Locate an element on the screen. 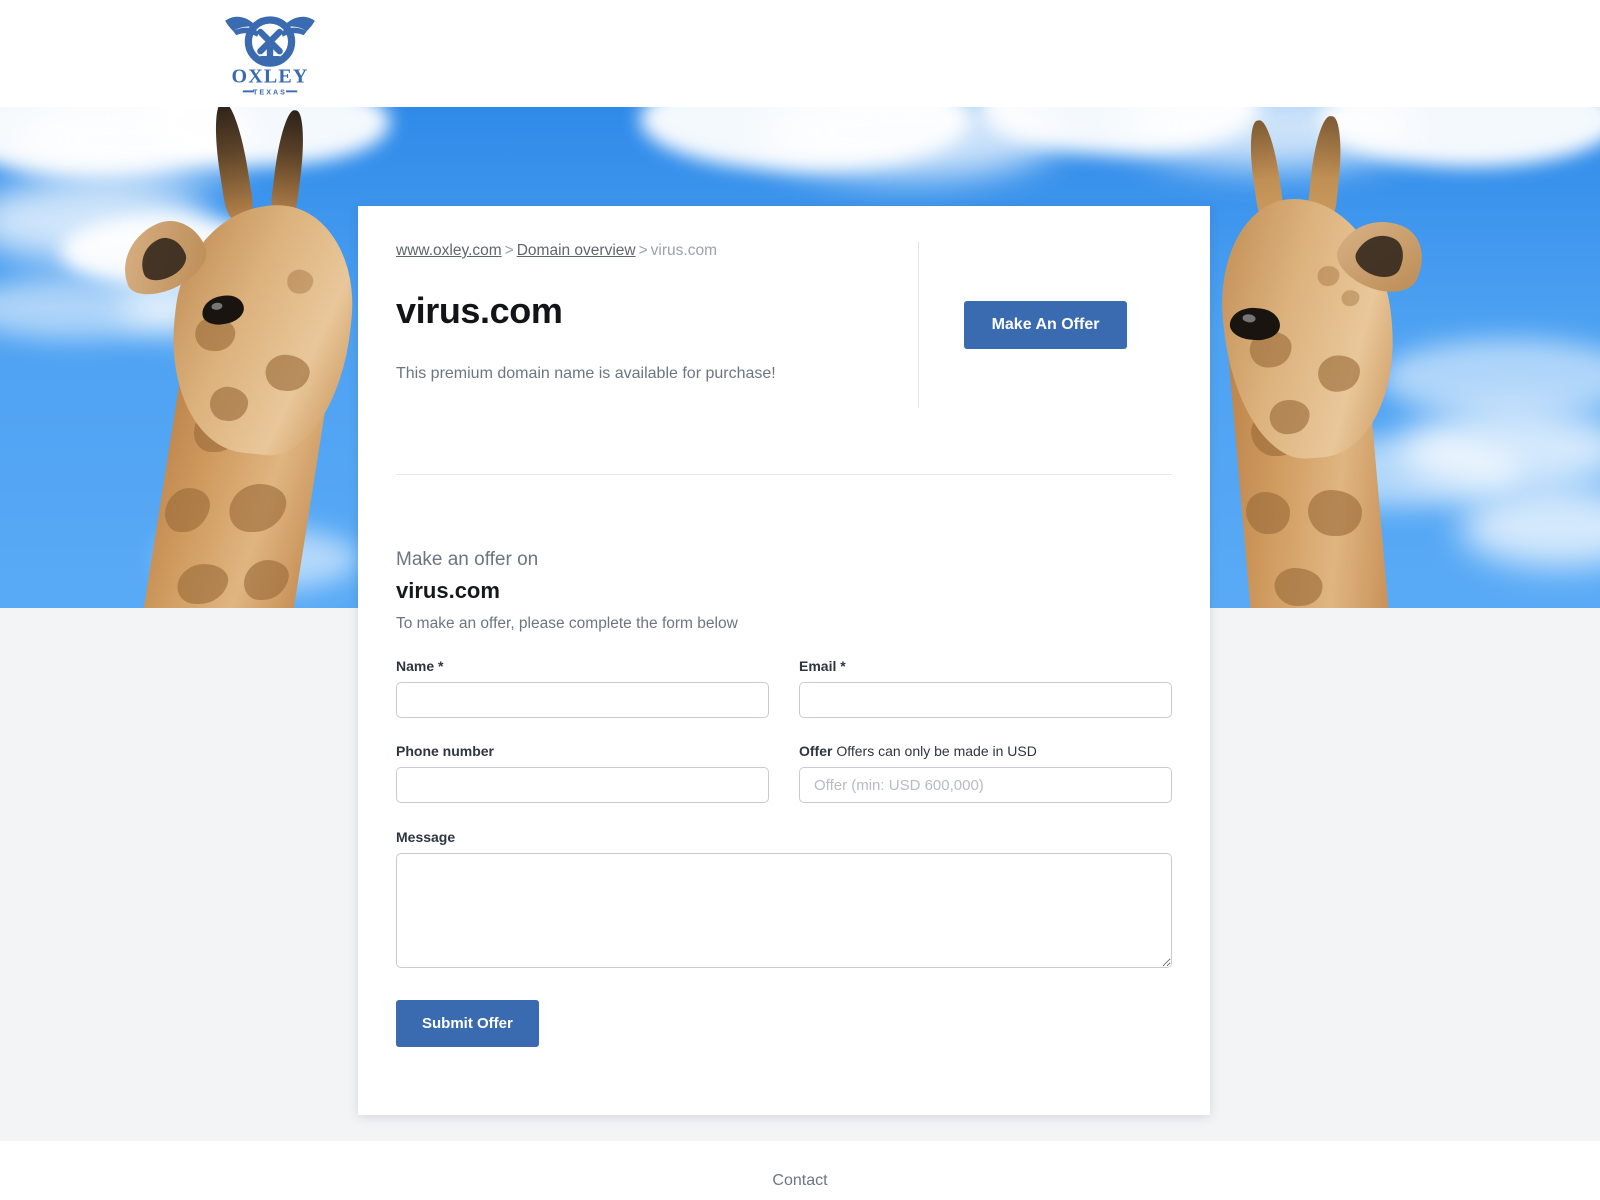 The height and width of the screenshot is (1200, 1600). logo-subtext: TEXAS is located at coordinates (270, 91).